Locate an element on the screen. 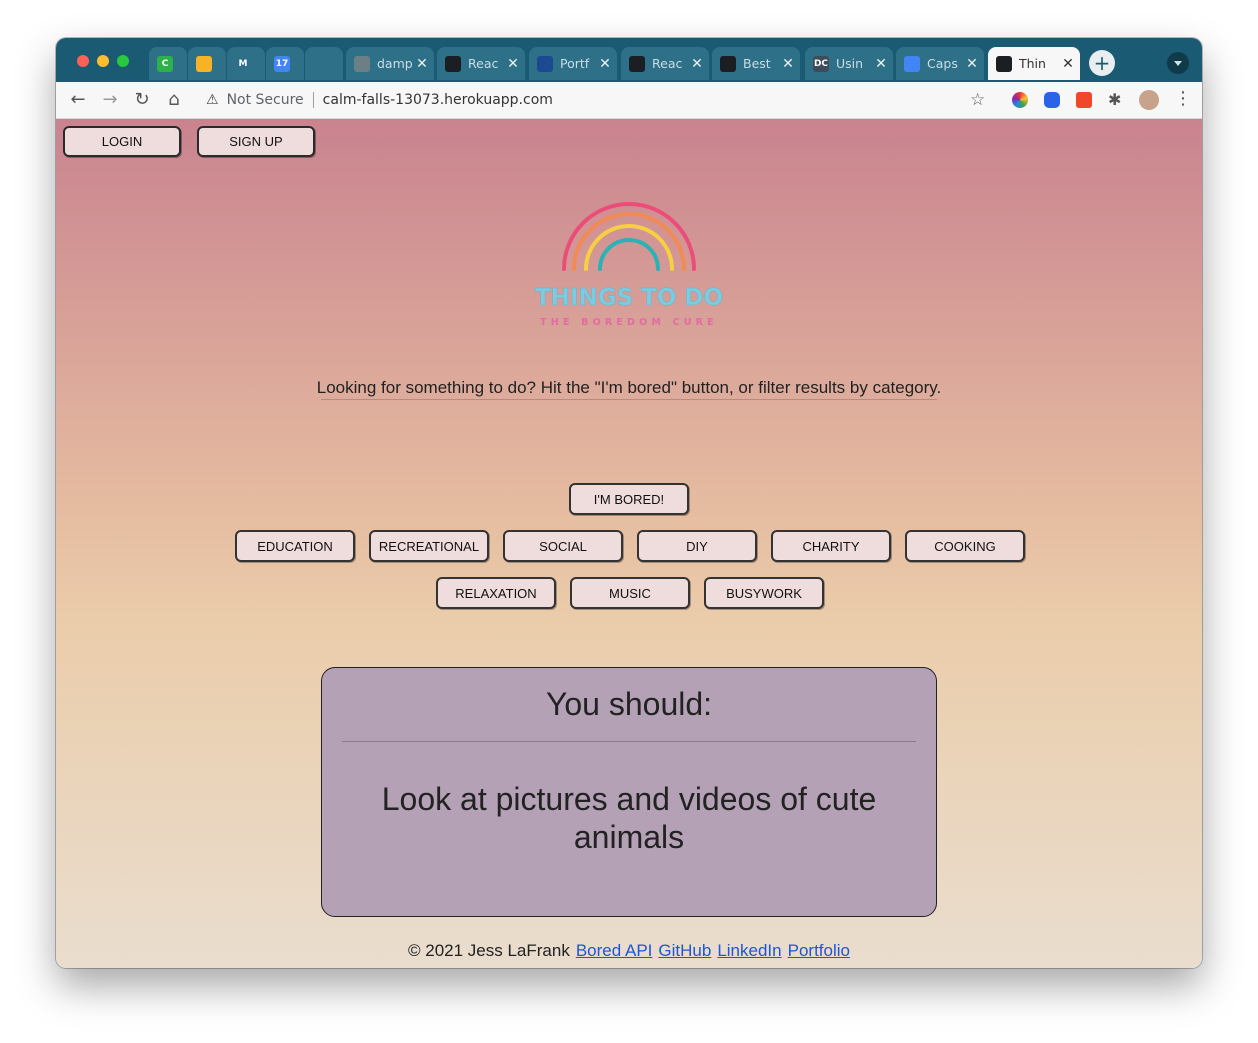  logo-tagline: THE BOREDOM CURE is located at coordinates (629, 322).